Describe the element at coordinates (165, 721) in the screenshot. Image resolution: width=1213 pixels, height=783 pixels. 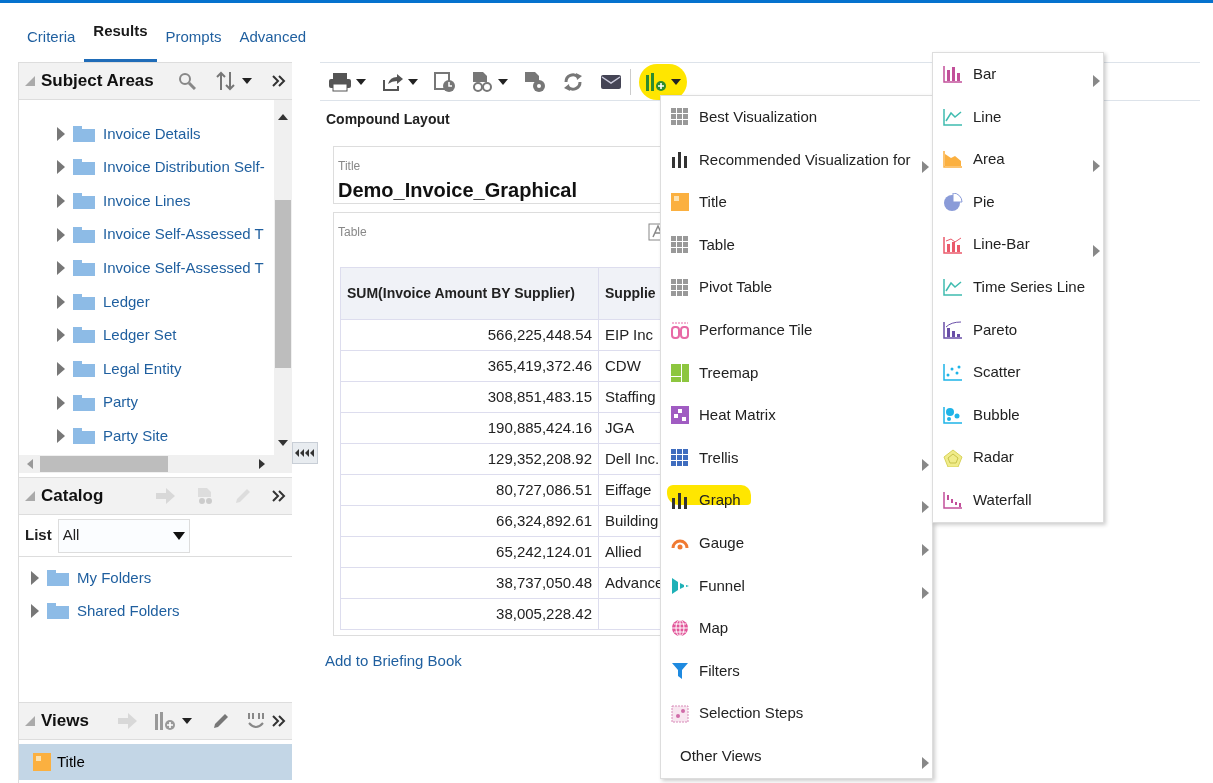
I see `add-chart-icon` at that location.